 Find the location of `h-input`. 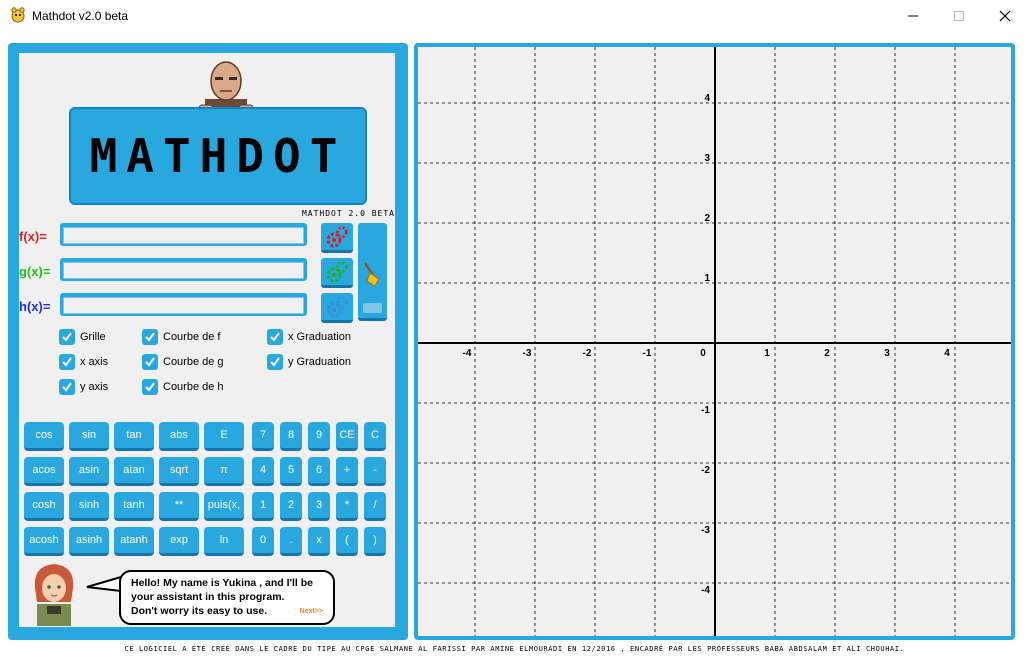

h-input is located at coordinates (183, 305).